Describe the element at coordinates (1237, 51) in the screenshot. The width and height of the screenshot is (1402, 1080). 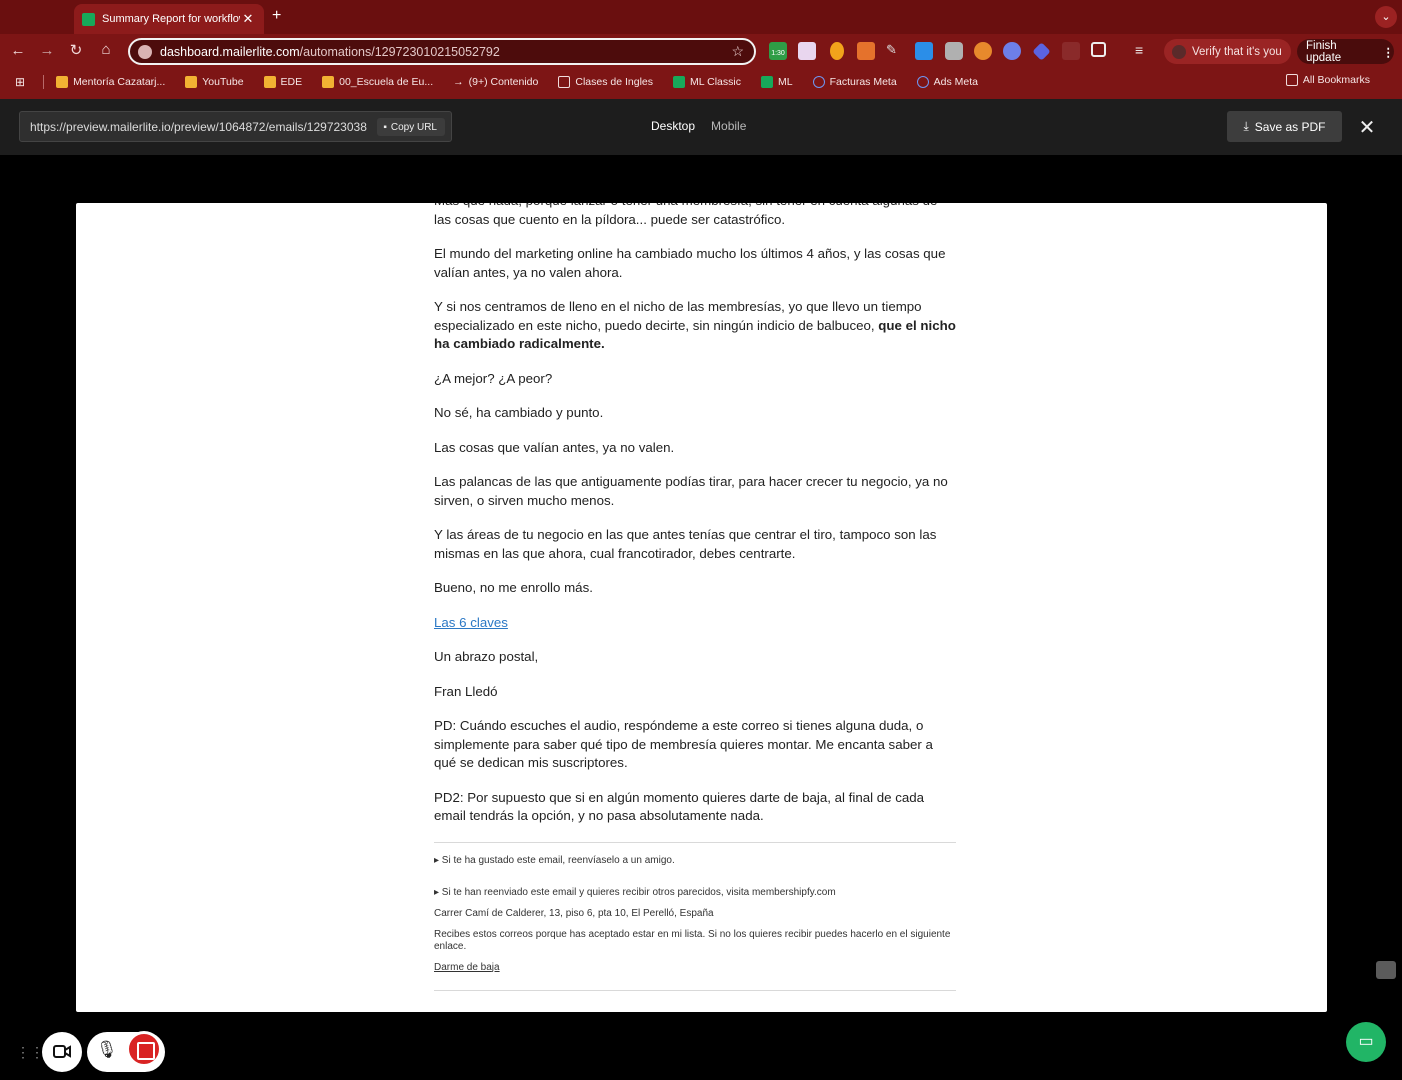
I see `verify-label: Verify that it's you` at that location.